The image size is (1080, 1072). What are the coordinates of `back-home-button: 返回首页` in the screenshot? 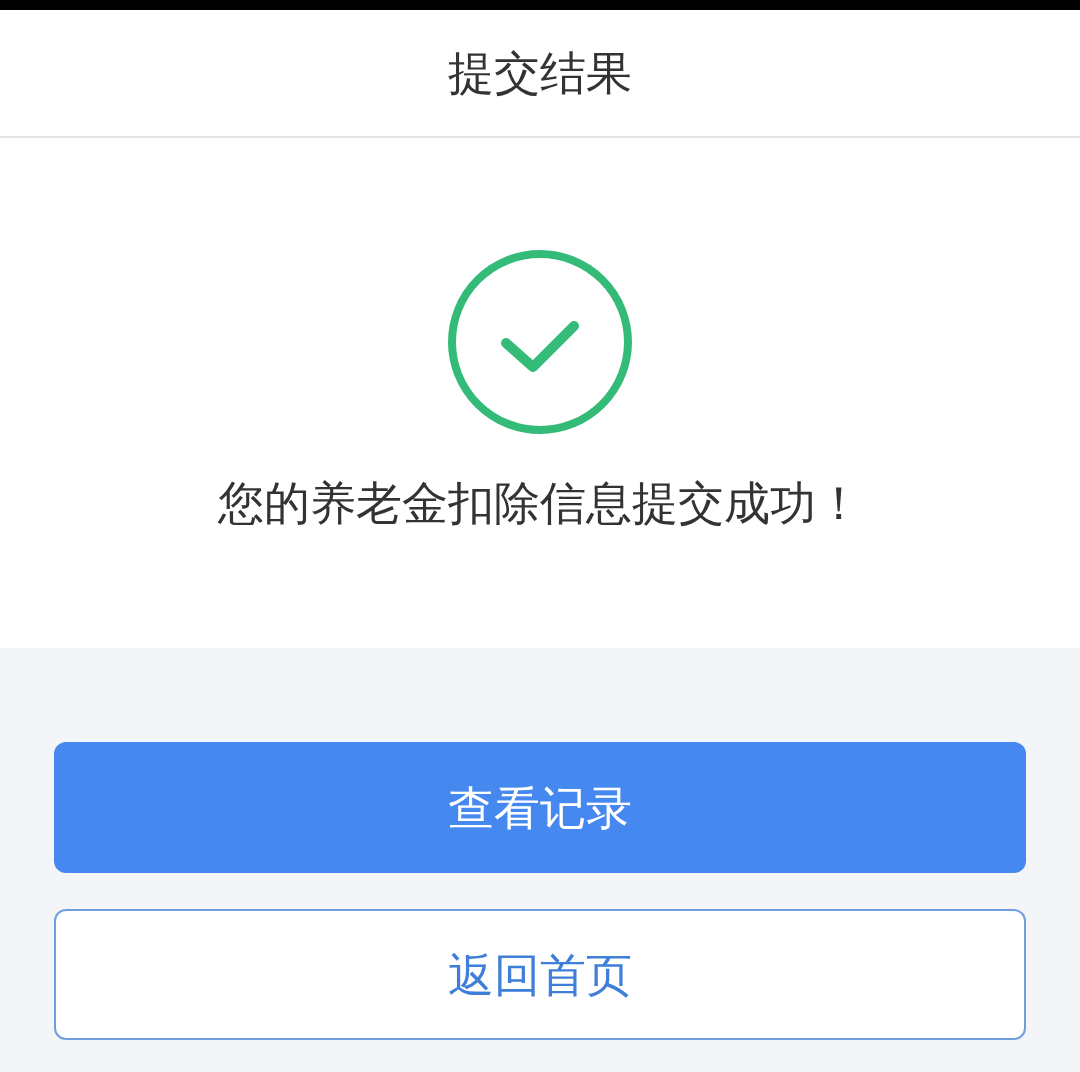 It's located at (540, 974).